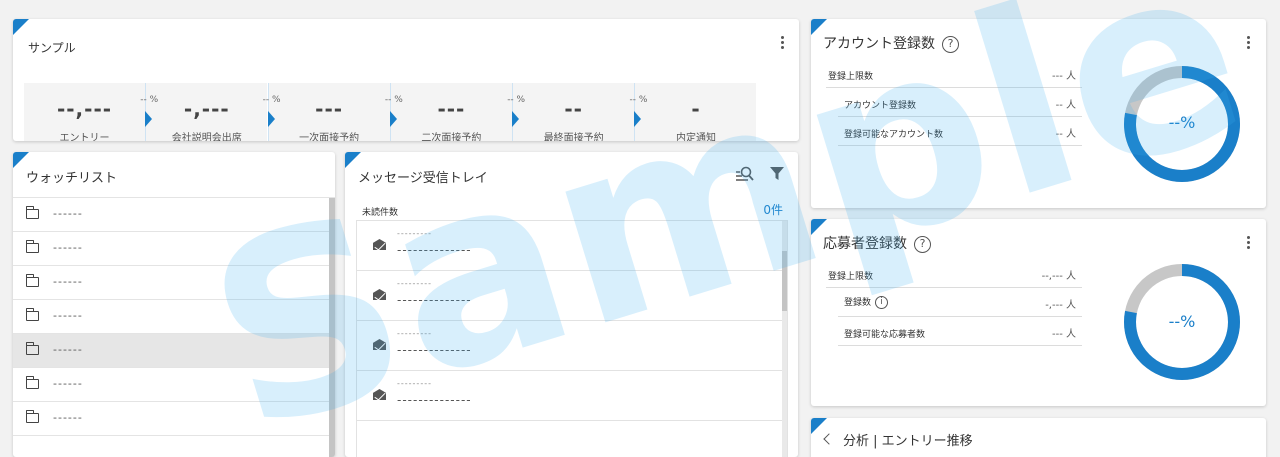  I want to click on unread-label: 未読件数, so click(380, 213).